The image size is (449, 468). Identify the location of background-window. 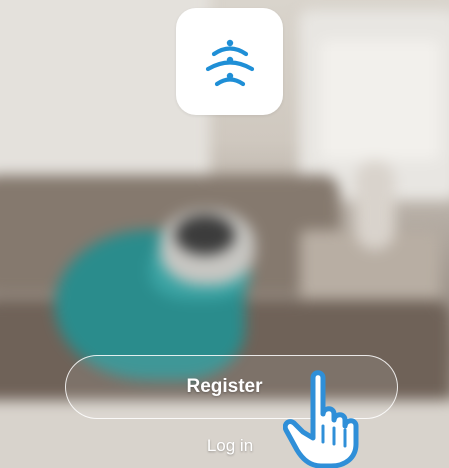
(380, 100).